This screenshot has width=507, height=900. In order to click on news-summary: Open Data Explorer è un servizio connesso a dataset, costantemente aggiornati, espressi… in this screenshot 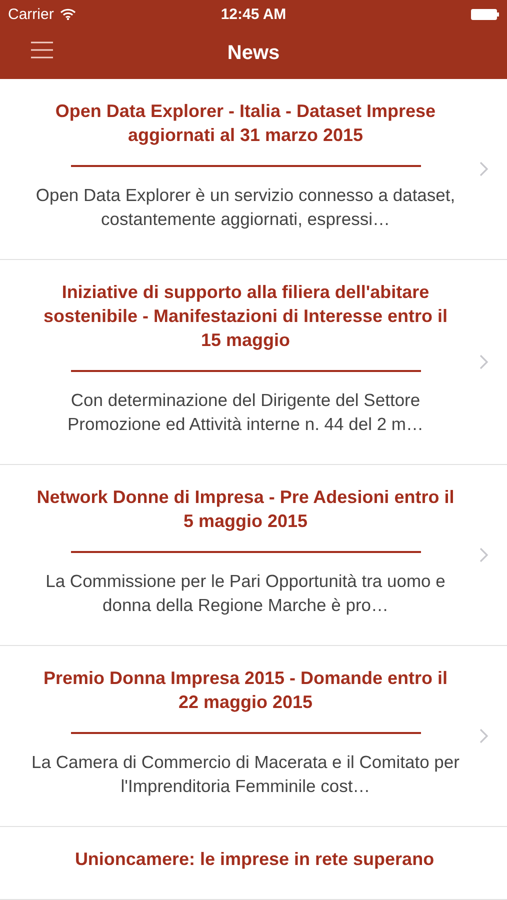, I will do `click(245, 207)`.